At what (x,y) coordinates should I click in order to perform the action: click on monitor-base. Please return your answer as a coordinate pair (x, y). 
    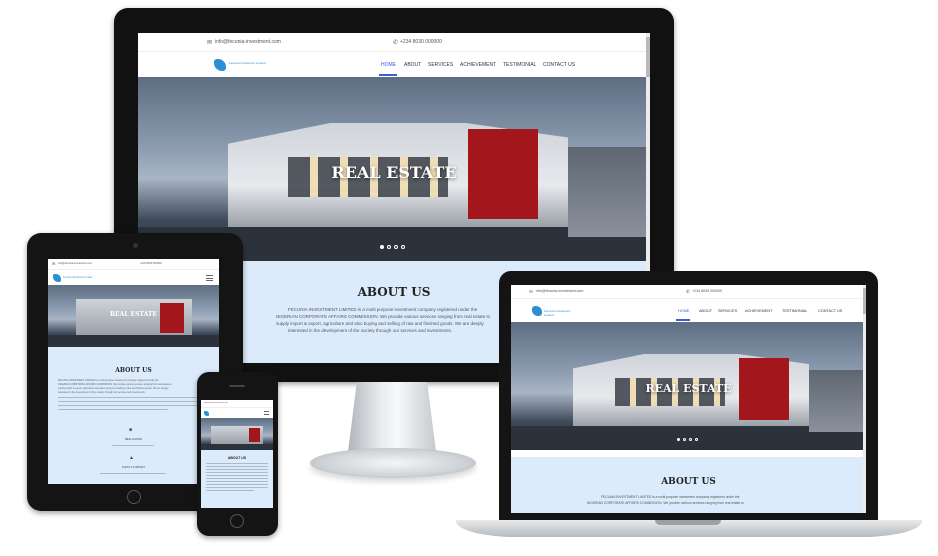
    Looking at the image, I should click on (393, 463).